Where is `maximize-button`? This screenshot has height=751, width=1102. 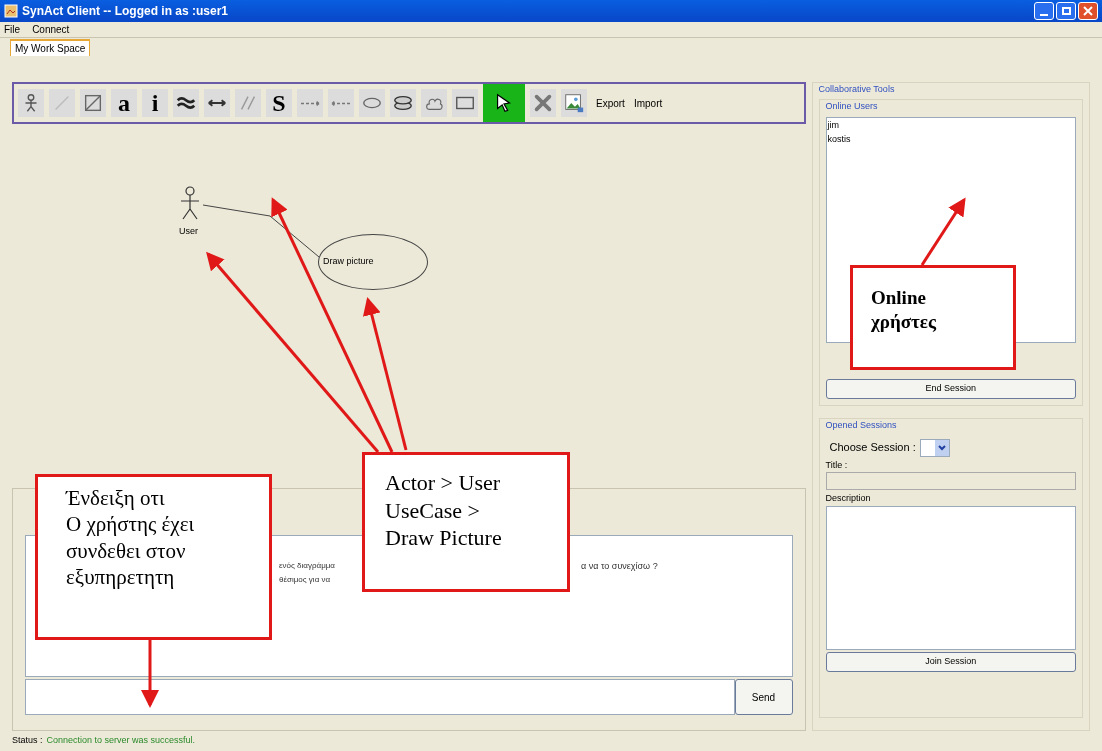 maximize-button is located at coordinates (1066, 11).